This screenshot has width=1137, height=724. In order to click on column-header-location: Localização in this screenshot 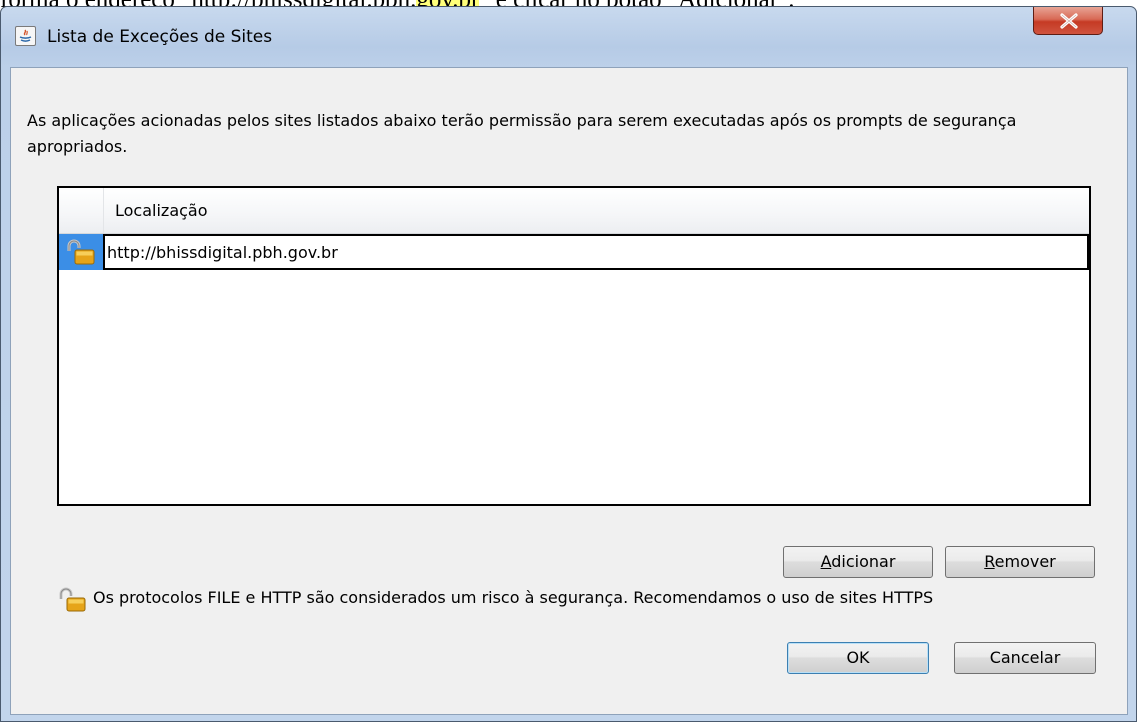, I will do `click(161, 210)`.